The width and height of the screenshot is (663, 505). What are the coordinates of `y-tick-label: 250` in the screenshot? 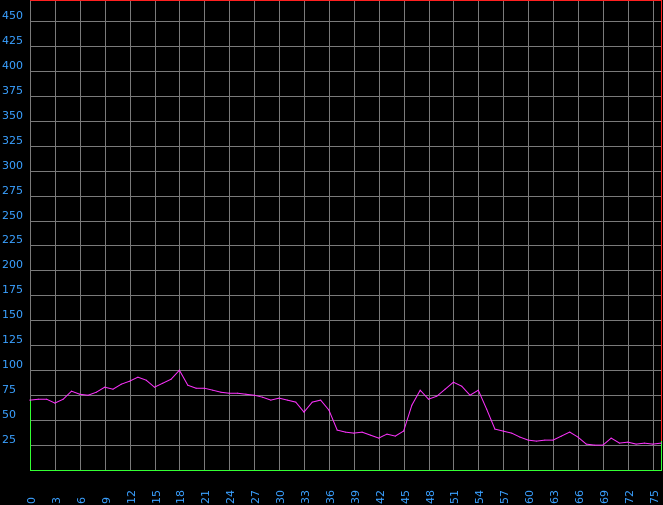 It's located at (12, 215).